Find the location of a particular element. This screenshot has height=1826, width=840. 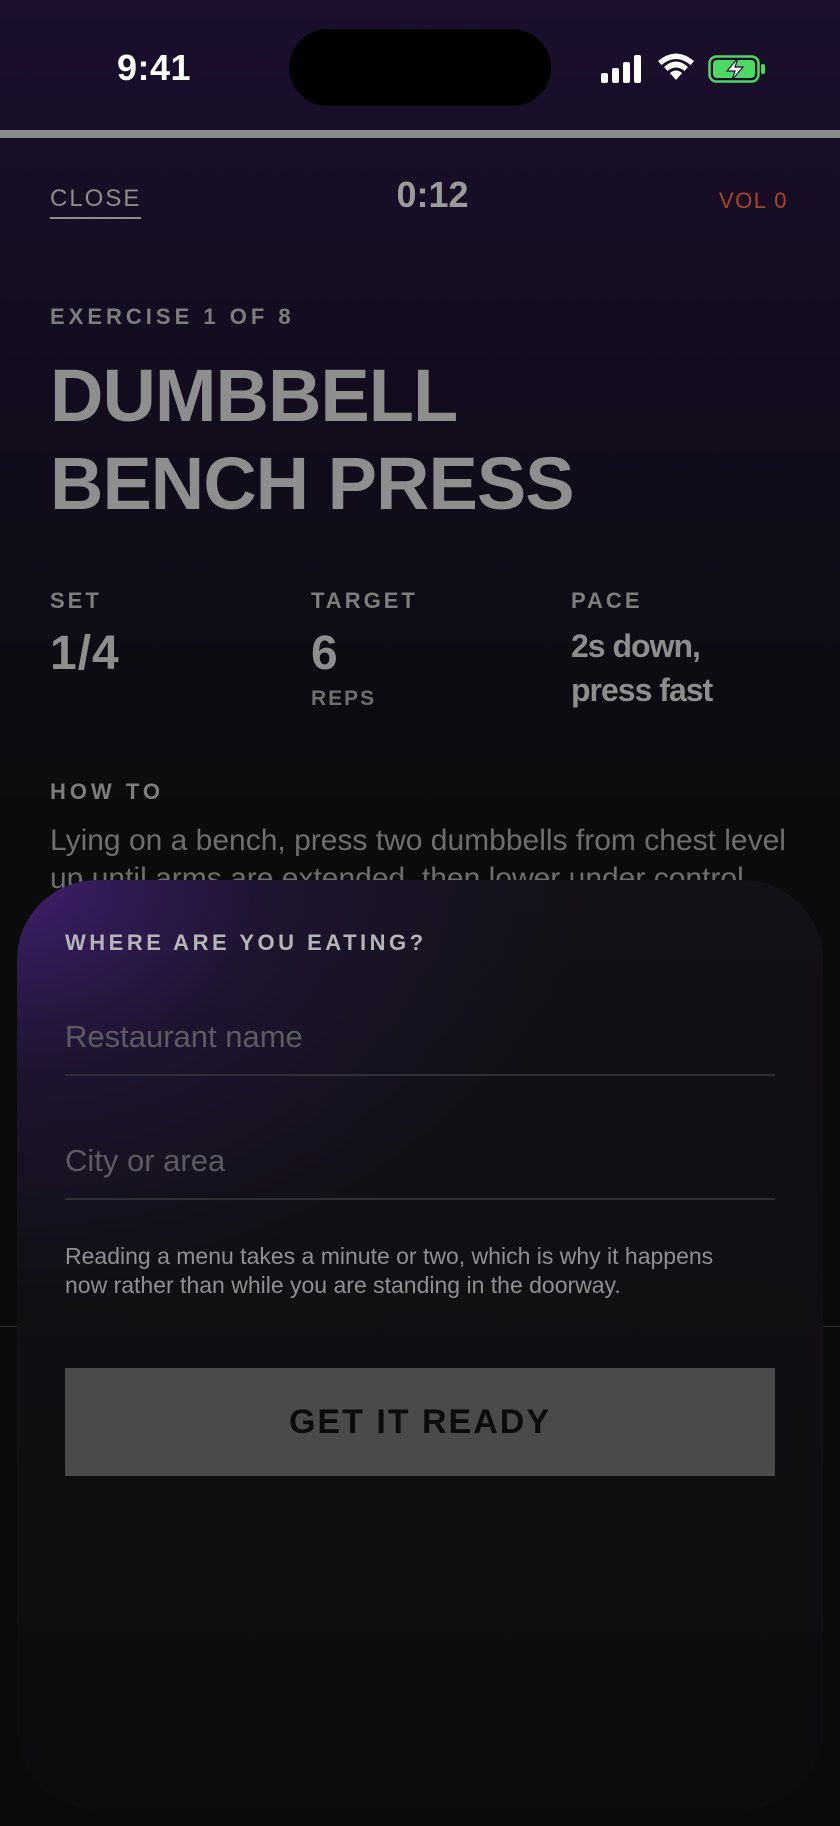

exercise-title-line-2: BENCH PRESS is located at coordinates (312, 483).